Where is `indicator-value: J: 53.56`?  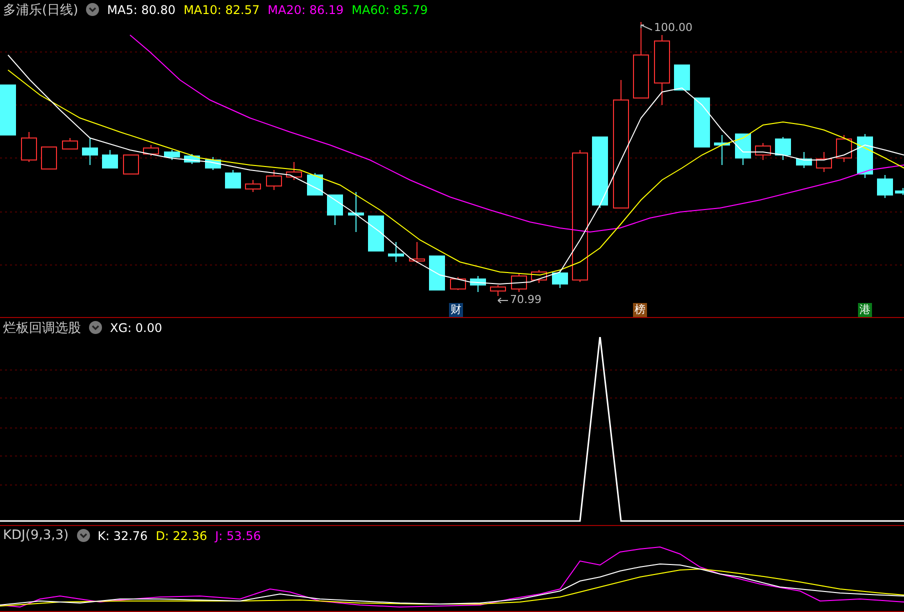 indicator-value: J: 53.56 is located at coordinates (238, 535).